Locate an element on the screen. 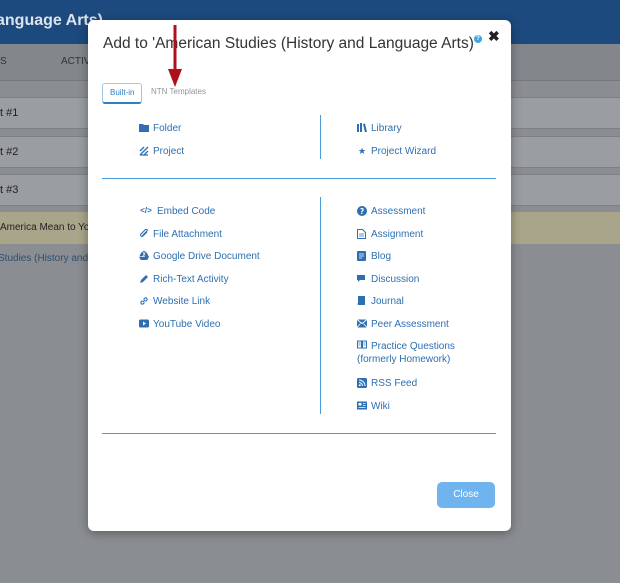  item-label: Practice Questions (formerly Homework) is located at coordinates (406, 353).